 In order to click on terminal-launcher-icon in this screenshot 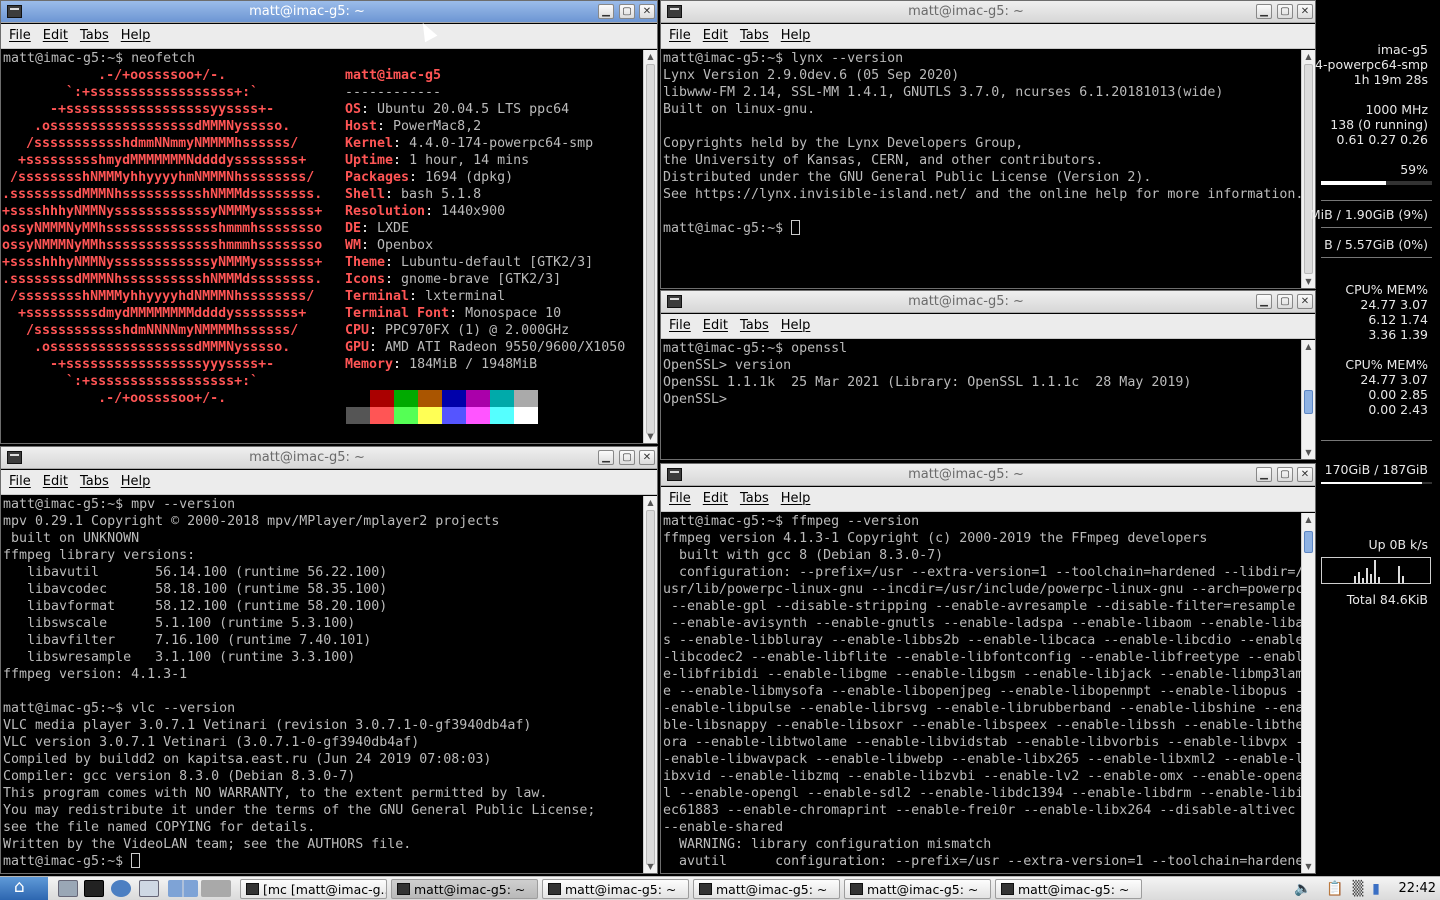, I will do `click(94, 888)`.